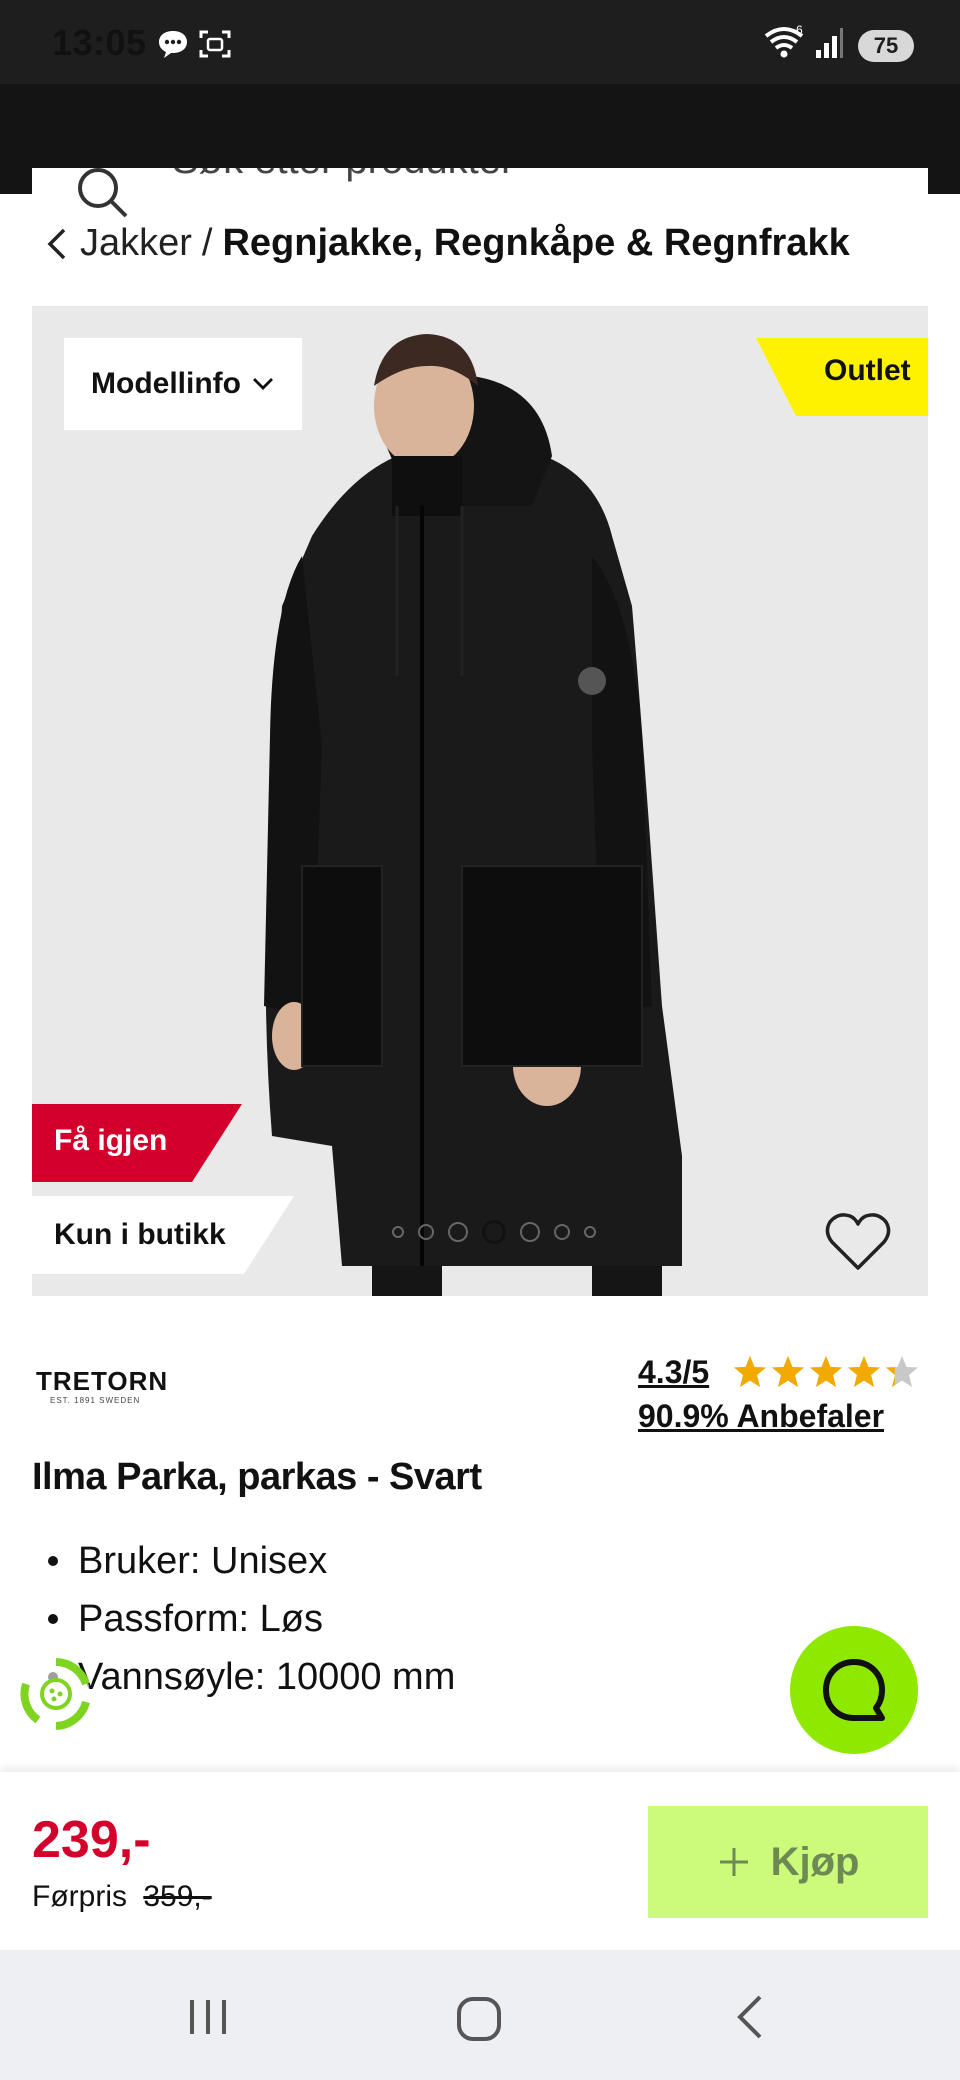  I want to click on buy-button: Kjøp, so click(788, 1862).